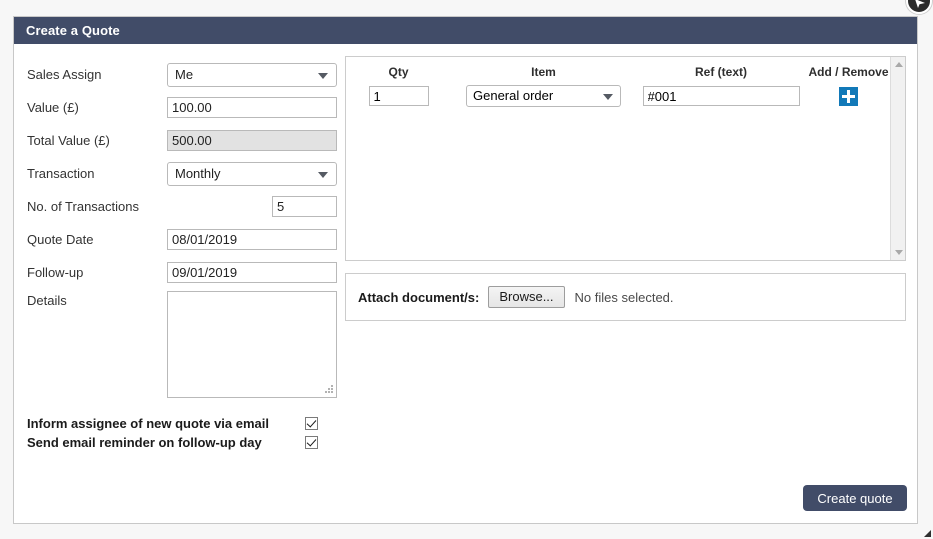  What do you see at coordinates (68, 140) in the screenshot?
I see `label-total-value: Total Value (£)` at bounding box center [68, 140].